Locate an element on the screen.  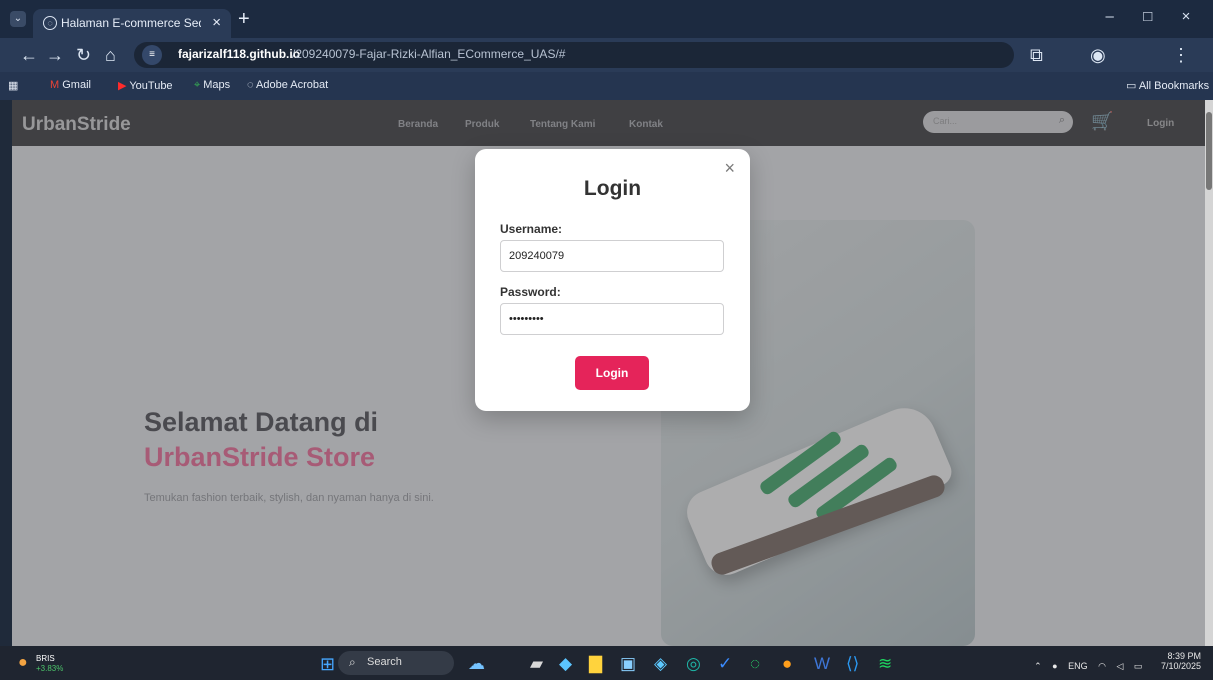
taskbar-clock: 8:39 PM 7/10/2025 is located at coordinates (1177, 661).